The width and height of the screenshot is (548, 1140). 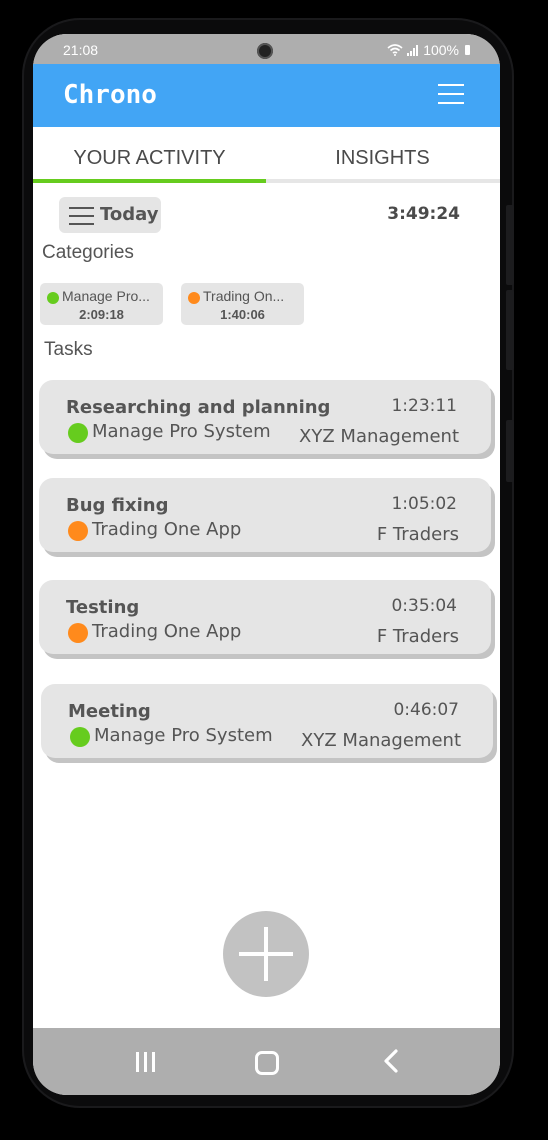 What do you see at coordinates (467, 50) in the screenshot?
I see `battery-icon` at bounding box center [467, 50].